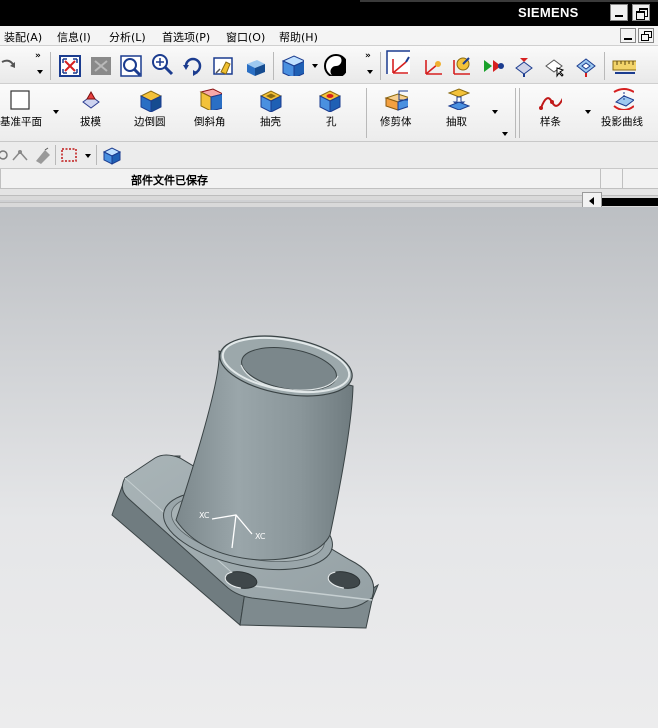  What do you see at coordinates (555, 66) in the screenshot?
I see `wcs-set-icon` at bounding box center [555, 66].